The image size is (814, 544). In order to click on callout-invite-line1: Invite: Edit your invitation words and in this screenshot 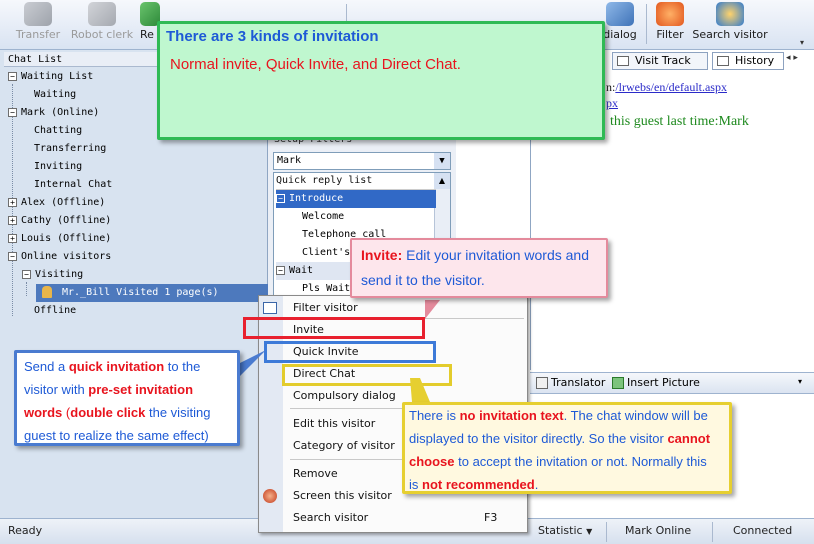, I will do `click(475, 255)`.